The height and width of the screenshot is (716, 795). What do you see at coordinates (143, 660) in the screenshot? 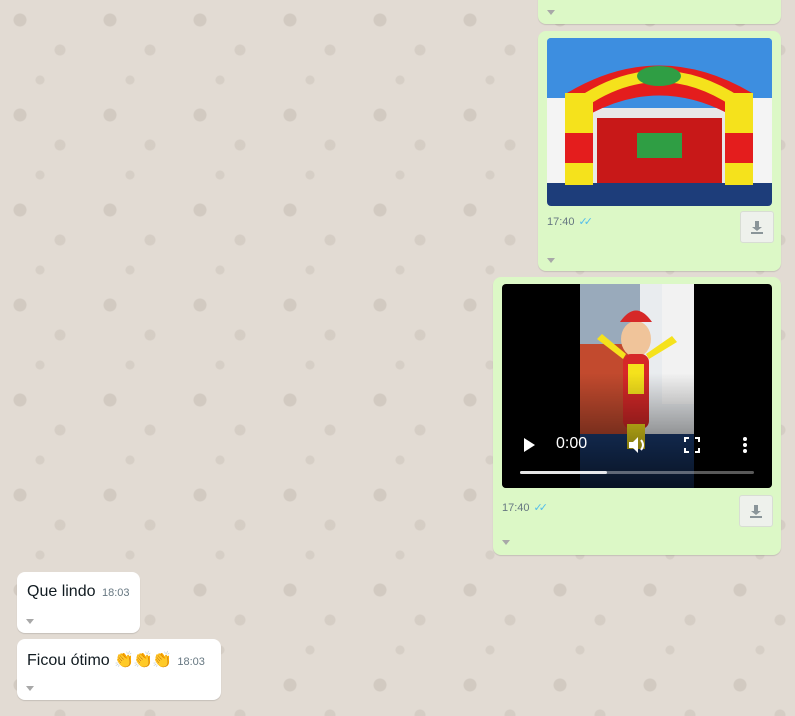
I see `clapping-emoji: 👏👏👏` at bounding box center [143, 660].